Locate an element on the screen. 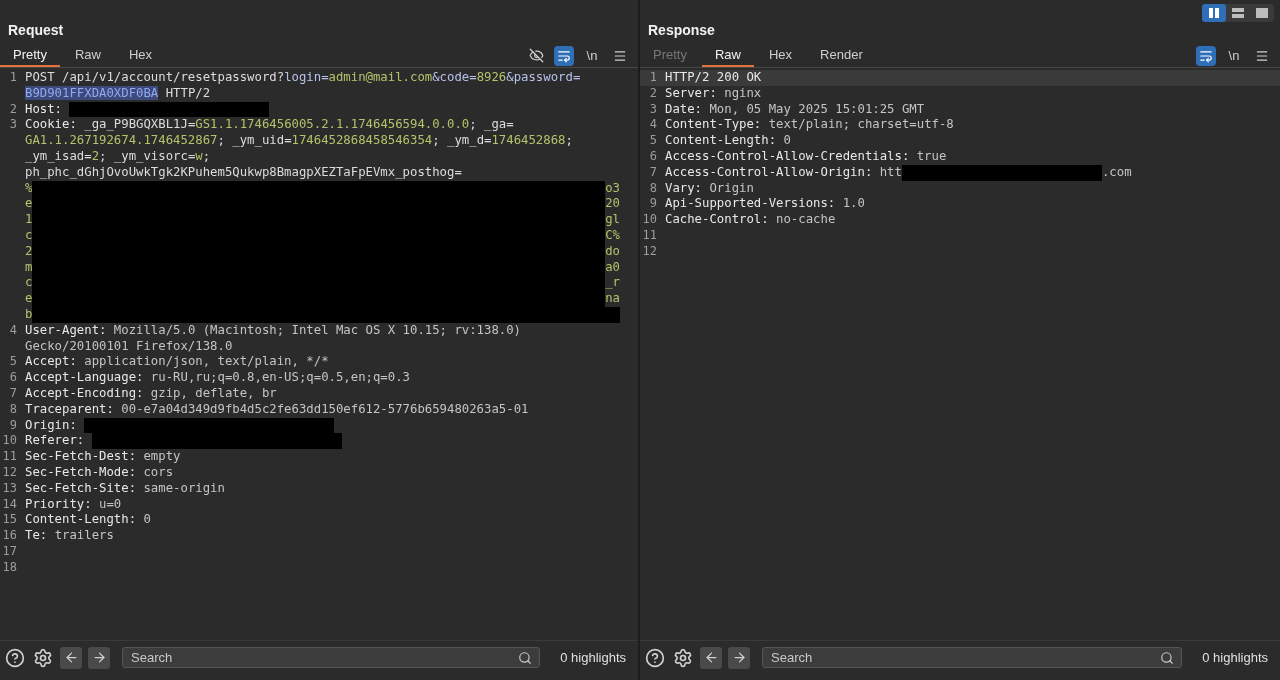 Image resolution: width=1280 pixels, height=680 pixels. code-text: Date: Mon, 05 May 2025 15:01:25 GMT is located at coordinates (795, 109).